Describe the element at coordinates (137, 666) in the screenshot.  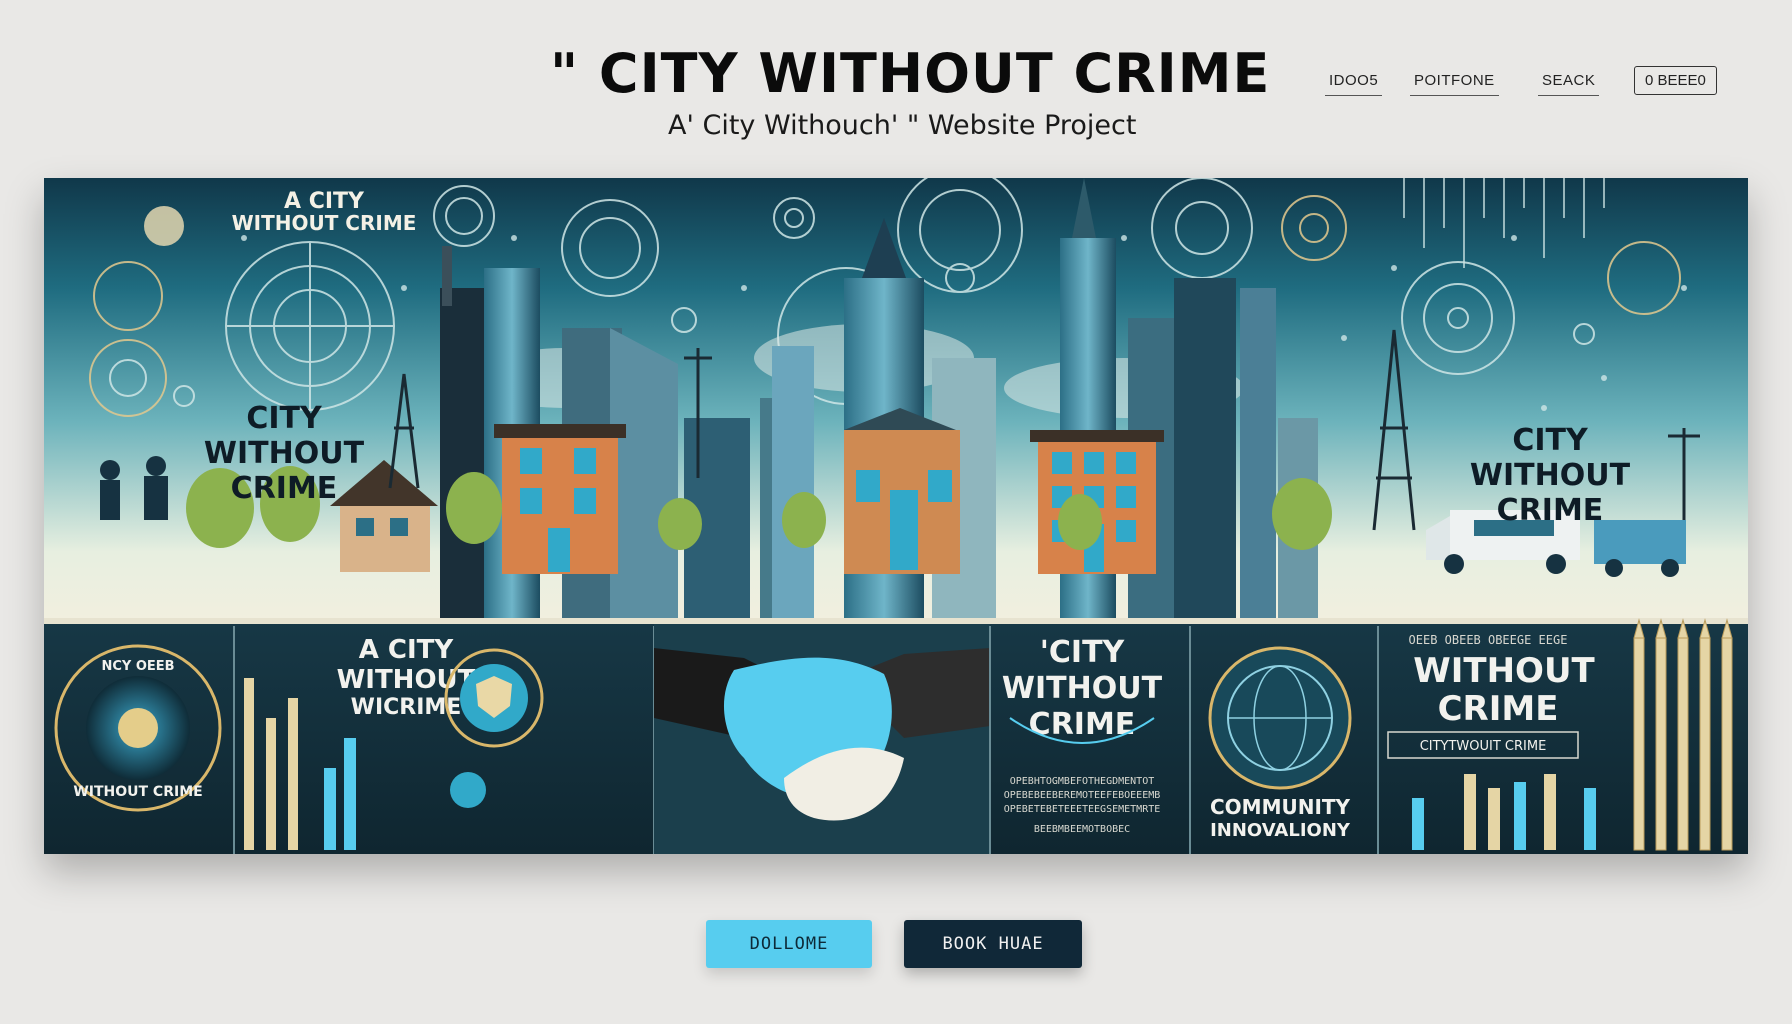
I see `panel-text: NCY OEEB` at that location.